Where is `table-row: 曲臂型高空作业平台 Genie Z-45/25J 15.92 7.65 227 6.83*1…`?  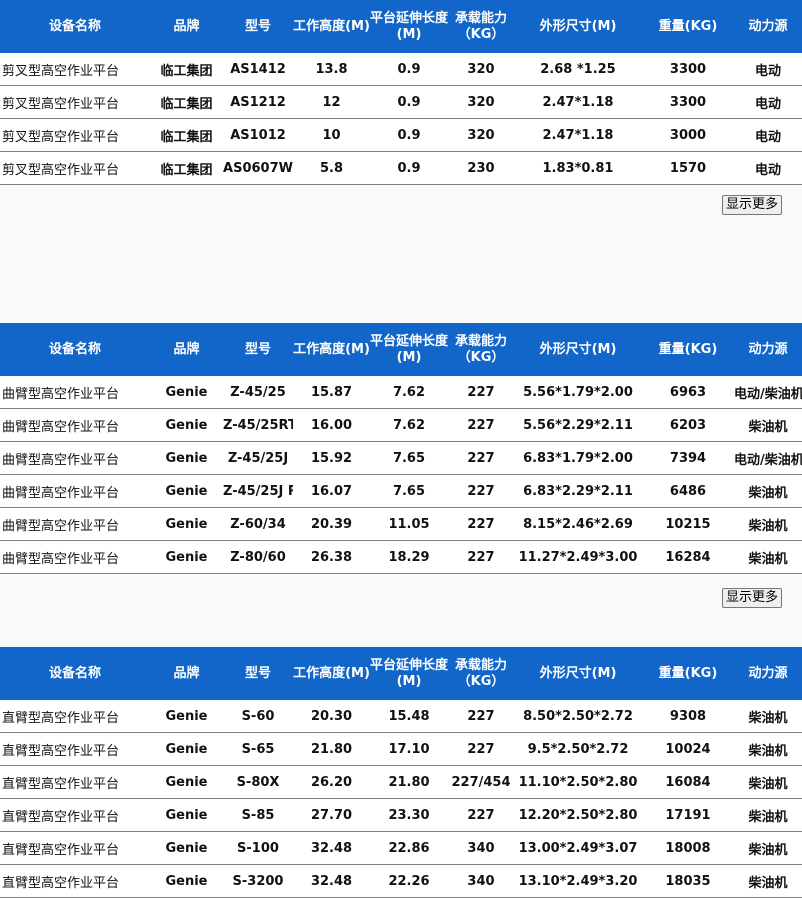
table-row: 曲臂型高空作业平台 Genie Z-45/25J 15.92 7.65 227 6.83*1… is located at coordinates (401, 458).